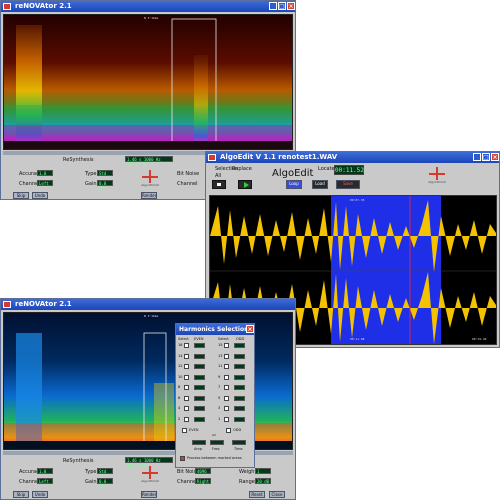  What do you see at coordinates (217, 442) in the screenshot?
I see `freq-field` at bounding box center [217, 442].